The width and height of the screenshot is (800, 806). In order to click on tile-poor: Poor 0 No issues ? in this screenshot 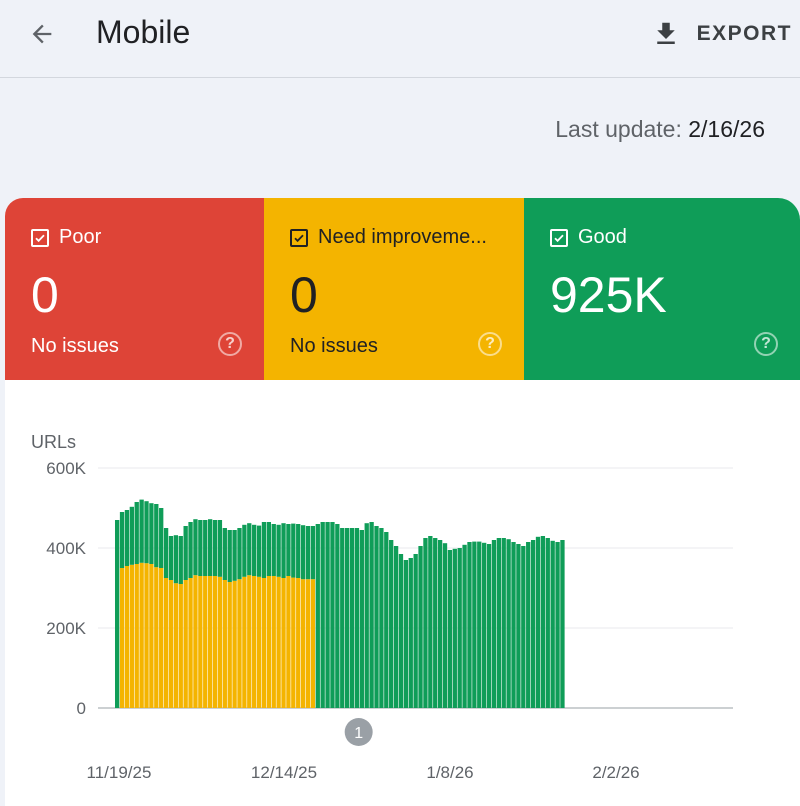, I will do `click(134, 289)`.